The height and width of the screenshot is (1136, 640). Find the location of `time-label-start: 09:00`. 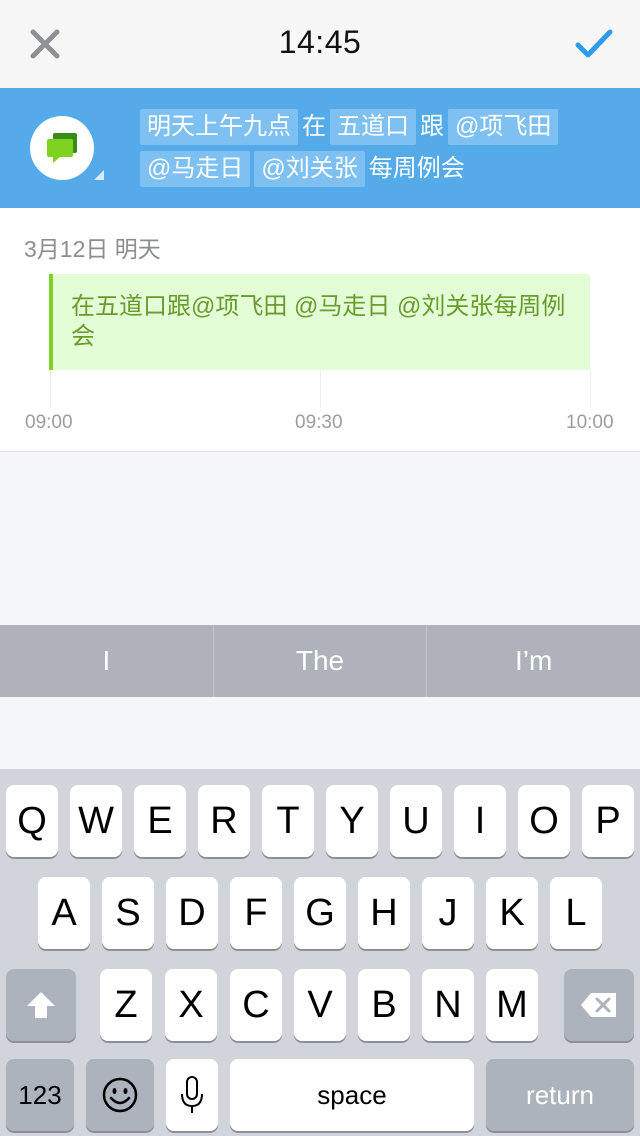

time-label-start: 09:00 is located at coordinates (49, 422).